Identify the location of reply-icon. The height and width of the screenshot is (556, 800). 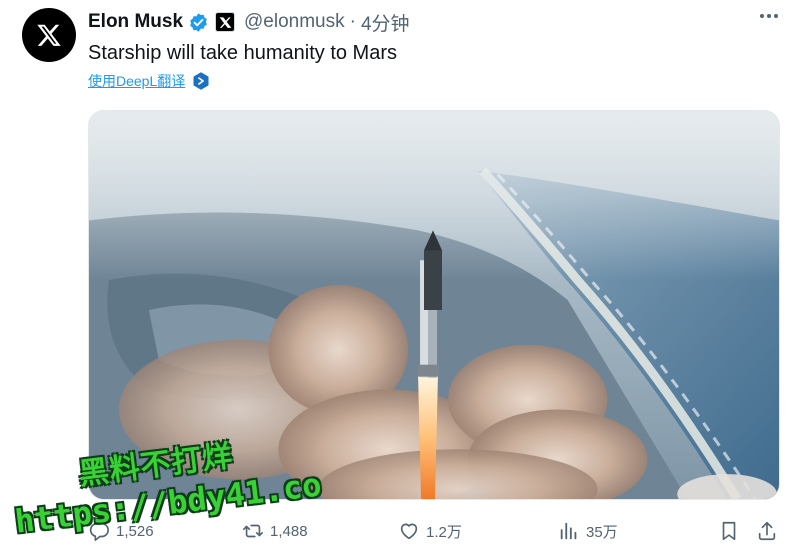
(99, 531).